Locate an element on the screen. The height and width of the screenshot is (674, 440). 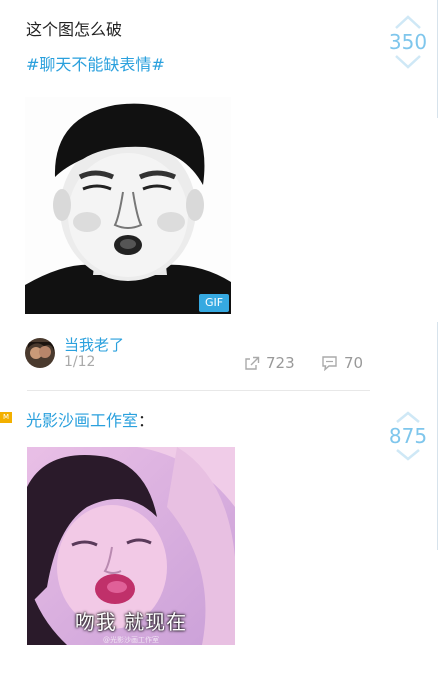
author-name: 当我老了 is located at coordinates (94, 344).